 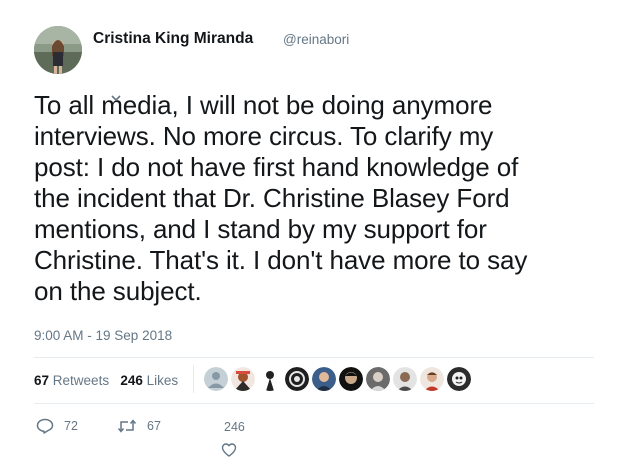 I want to click on reply-button: 72, so click(x=57, y=426).